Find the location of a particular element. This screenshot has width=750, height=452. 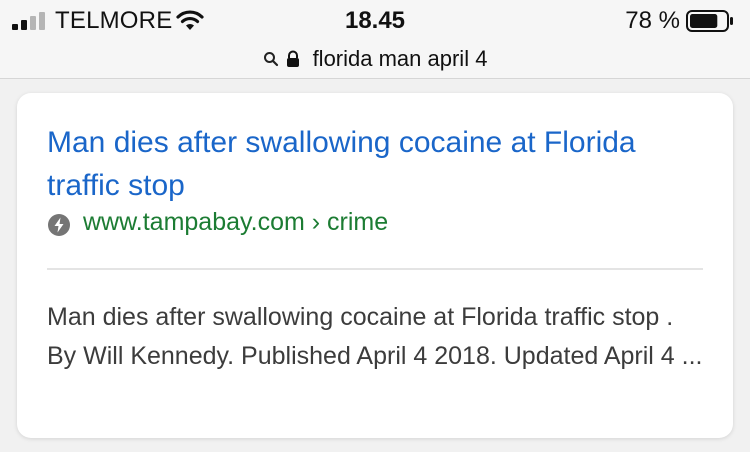

amp-lightning-icon is located at coordinates (59, 225).